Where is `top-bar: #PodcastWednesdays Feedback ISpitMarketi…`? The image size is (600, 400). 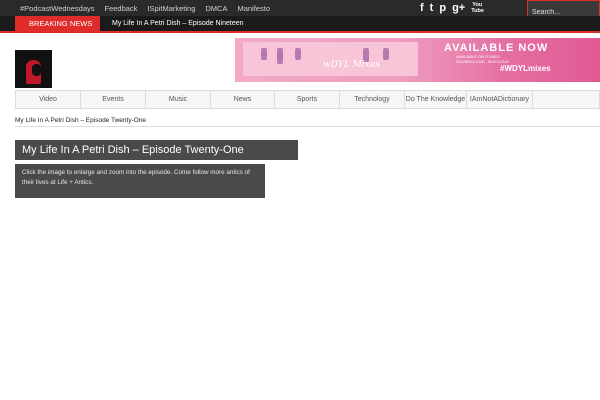 top-bar: #PodcastWednesdays Feedback ISpitMarketi… is located at coordinates (300, 10).